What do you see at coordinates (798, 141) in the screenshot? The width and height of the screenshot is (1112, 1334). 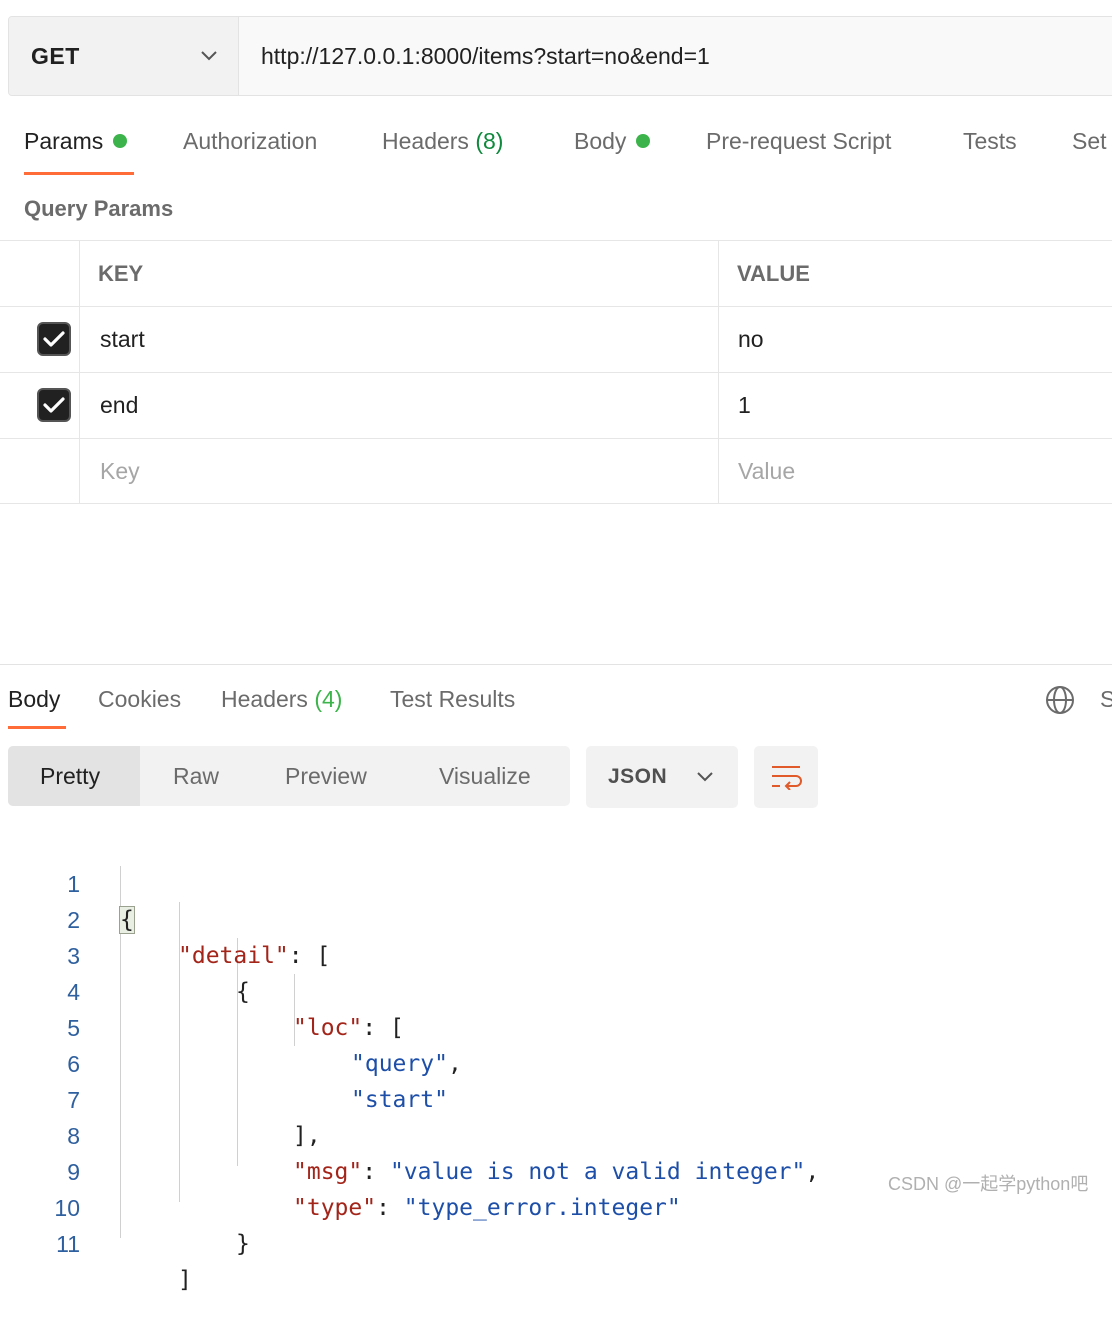 I see `tab-prerequest-script: Pre-request Script` at bounding box center [798, 141].